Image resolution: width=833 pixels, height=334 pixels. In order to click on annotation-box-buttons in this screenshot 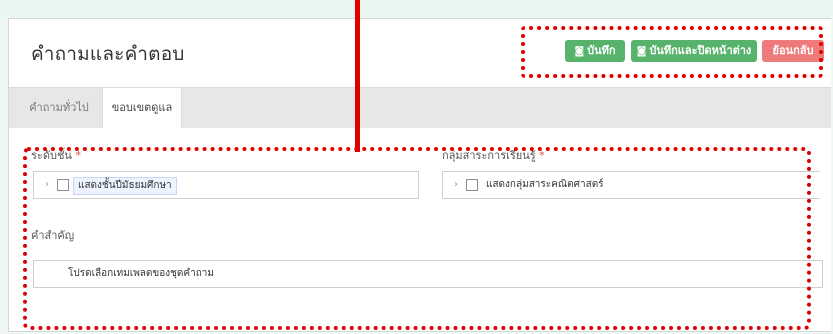, I will do `click(672, 52)`.